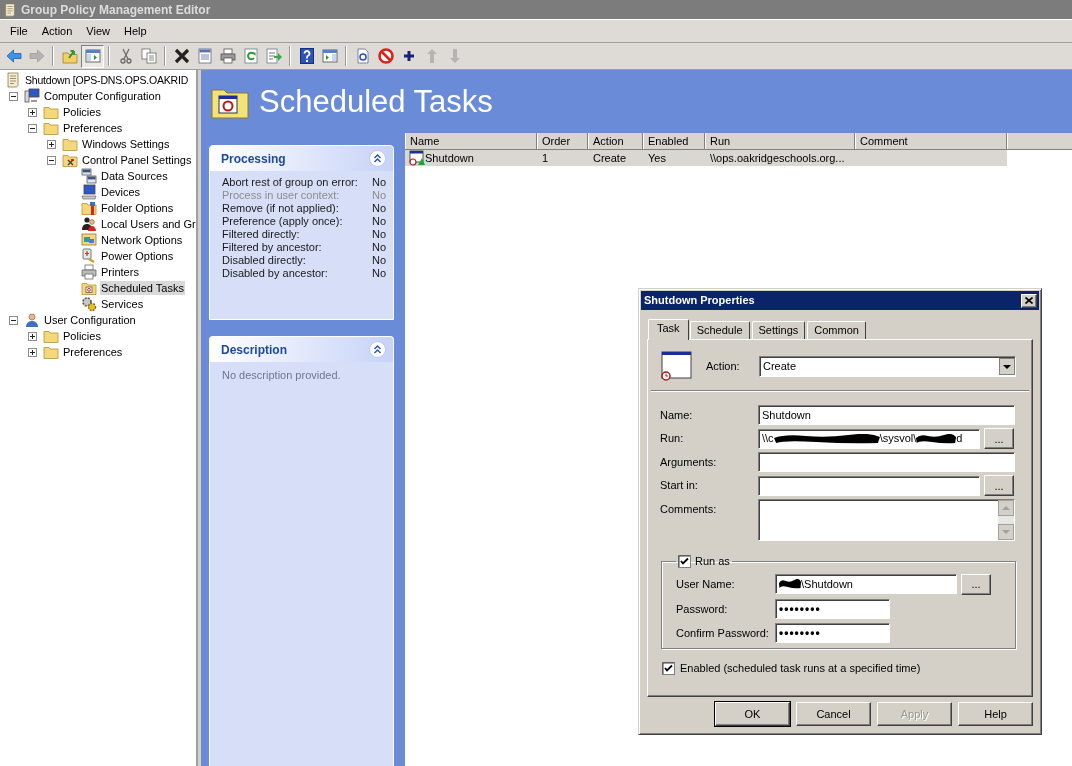  I want to click on tree-item: Data Sources, so click(134, 176).